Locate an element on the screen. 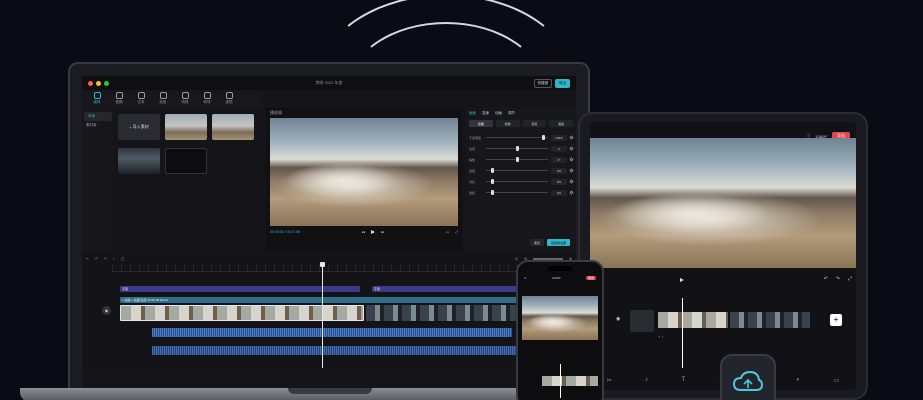 Image resolution: width=923 pixels, height=400 pixels. delete-icon: ▢ is located at coordinates (122, 259).